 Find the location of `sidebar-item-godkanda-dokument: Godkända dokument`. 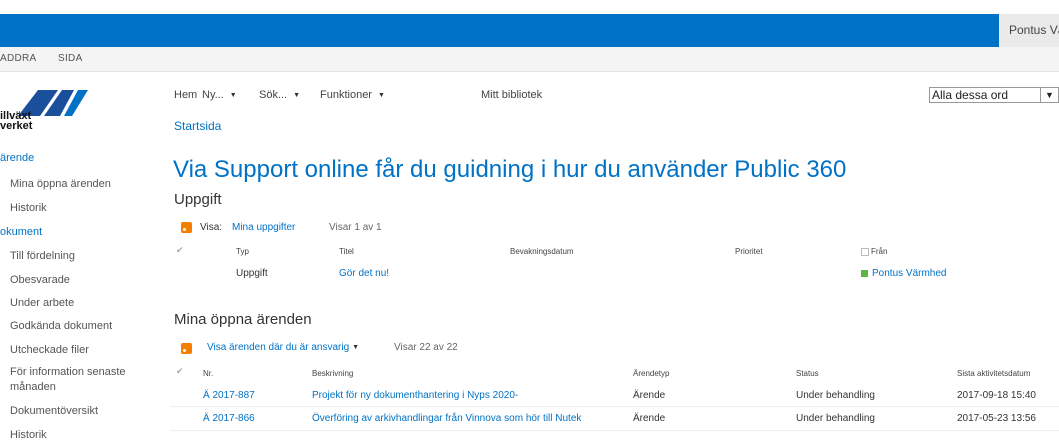

sidebar-item-godkanda-dokument: Godkända dokument is located at coordinates (61, 326).